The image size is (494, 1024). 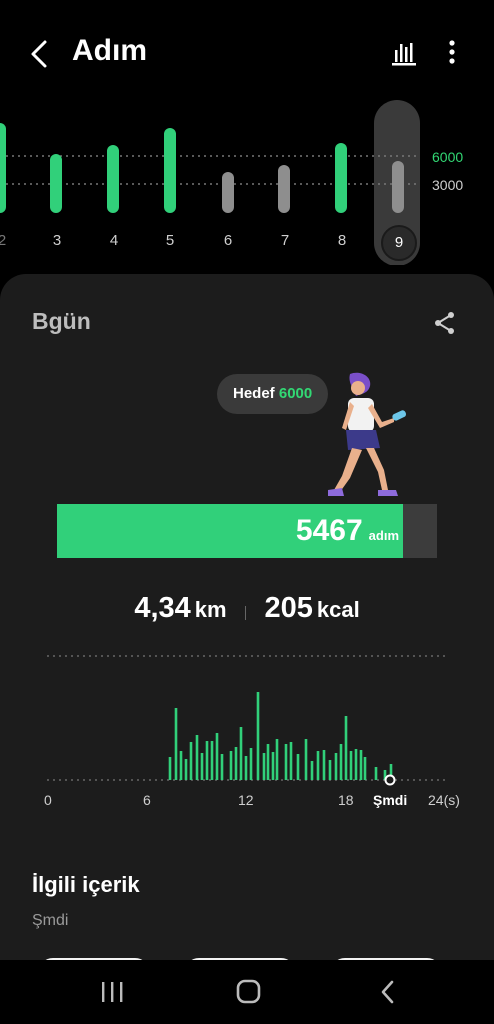 I want to click on goal-bubble-value: 6000, so click(x=295, y=393).